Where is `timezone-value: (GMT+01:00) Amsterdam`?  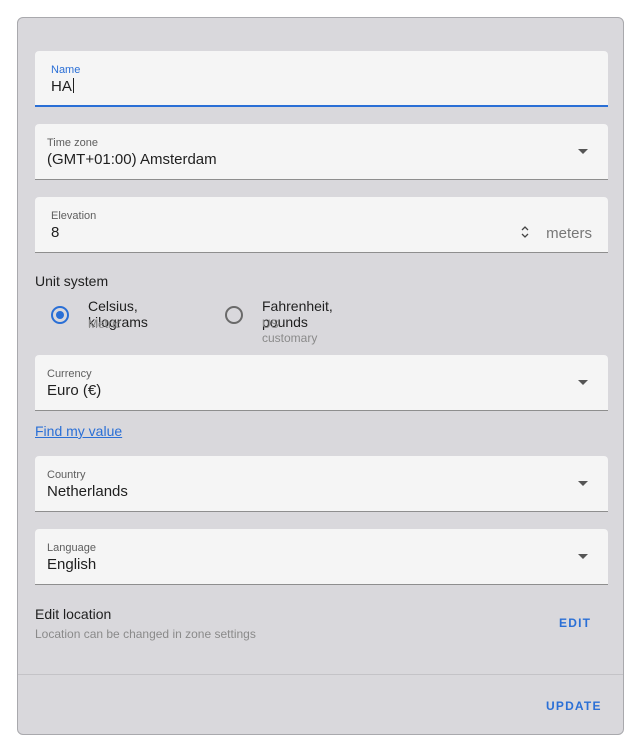
timezone-value: (GMT+01:00) Amsterdam is located at coordinates (132, 159).